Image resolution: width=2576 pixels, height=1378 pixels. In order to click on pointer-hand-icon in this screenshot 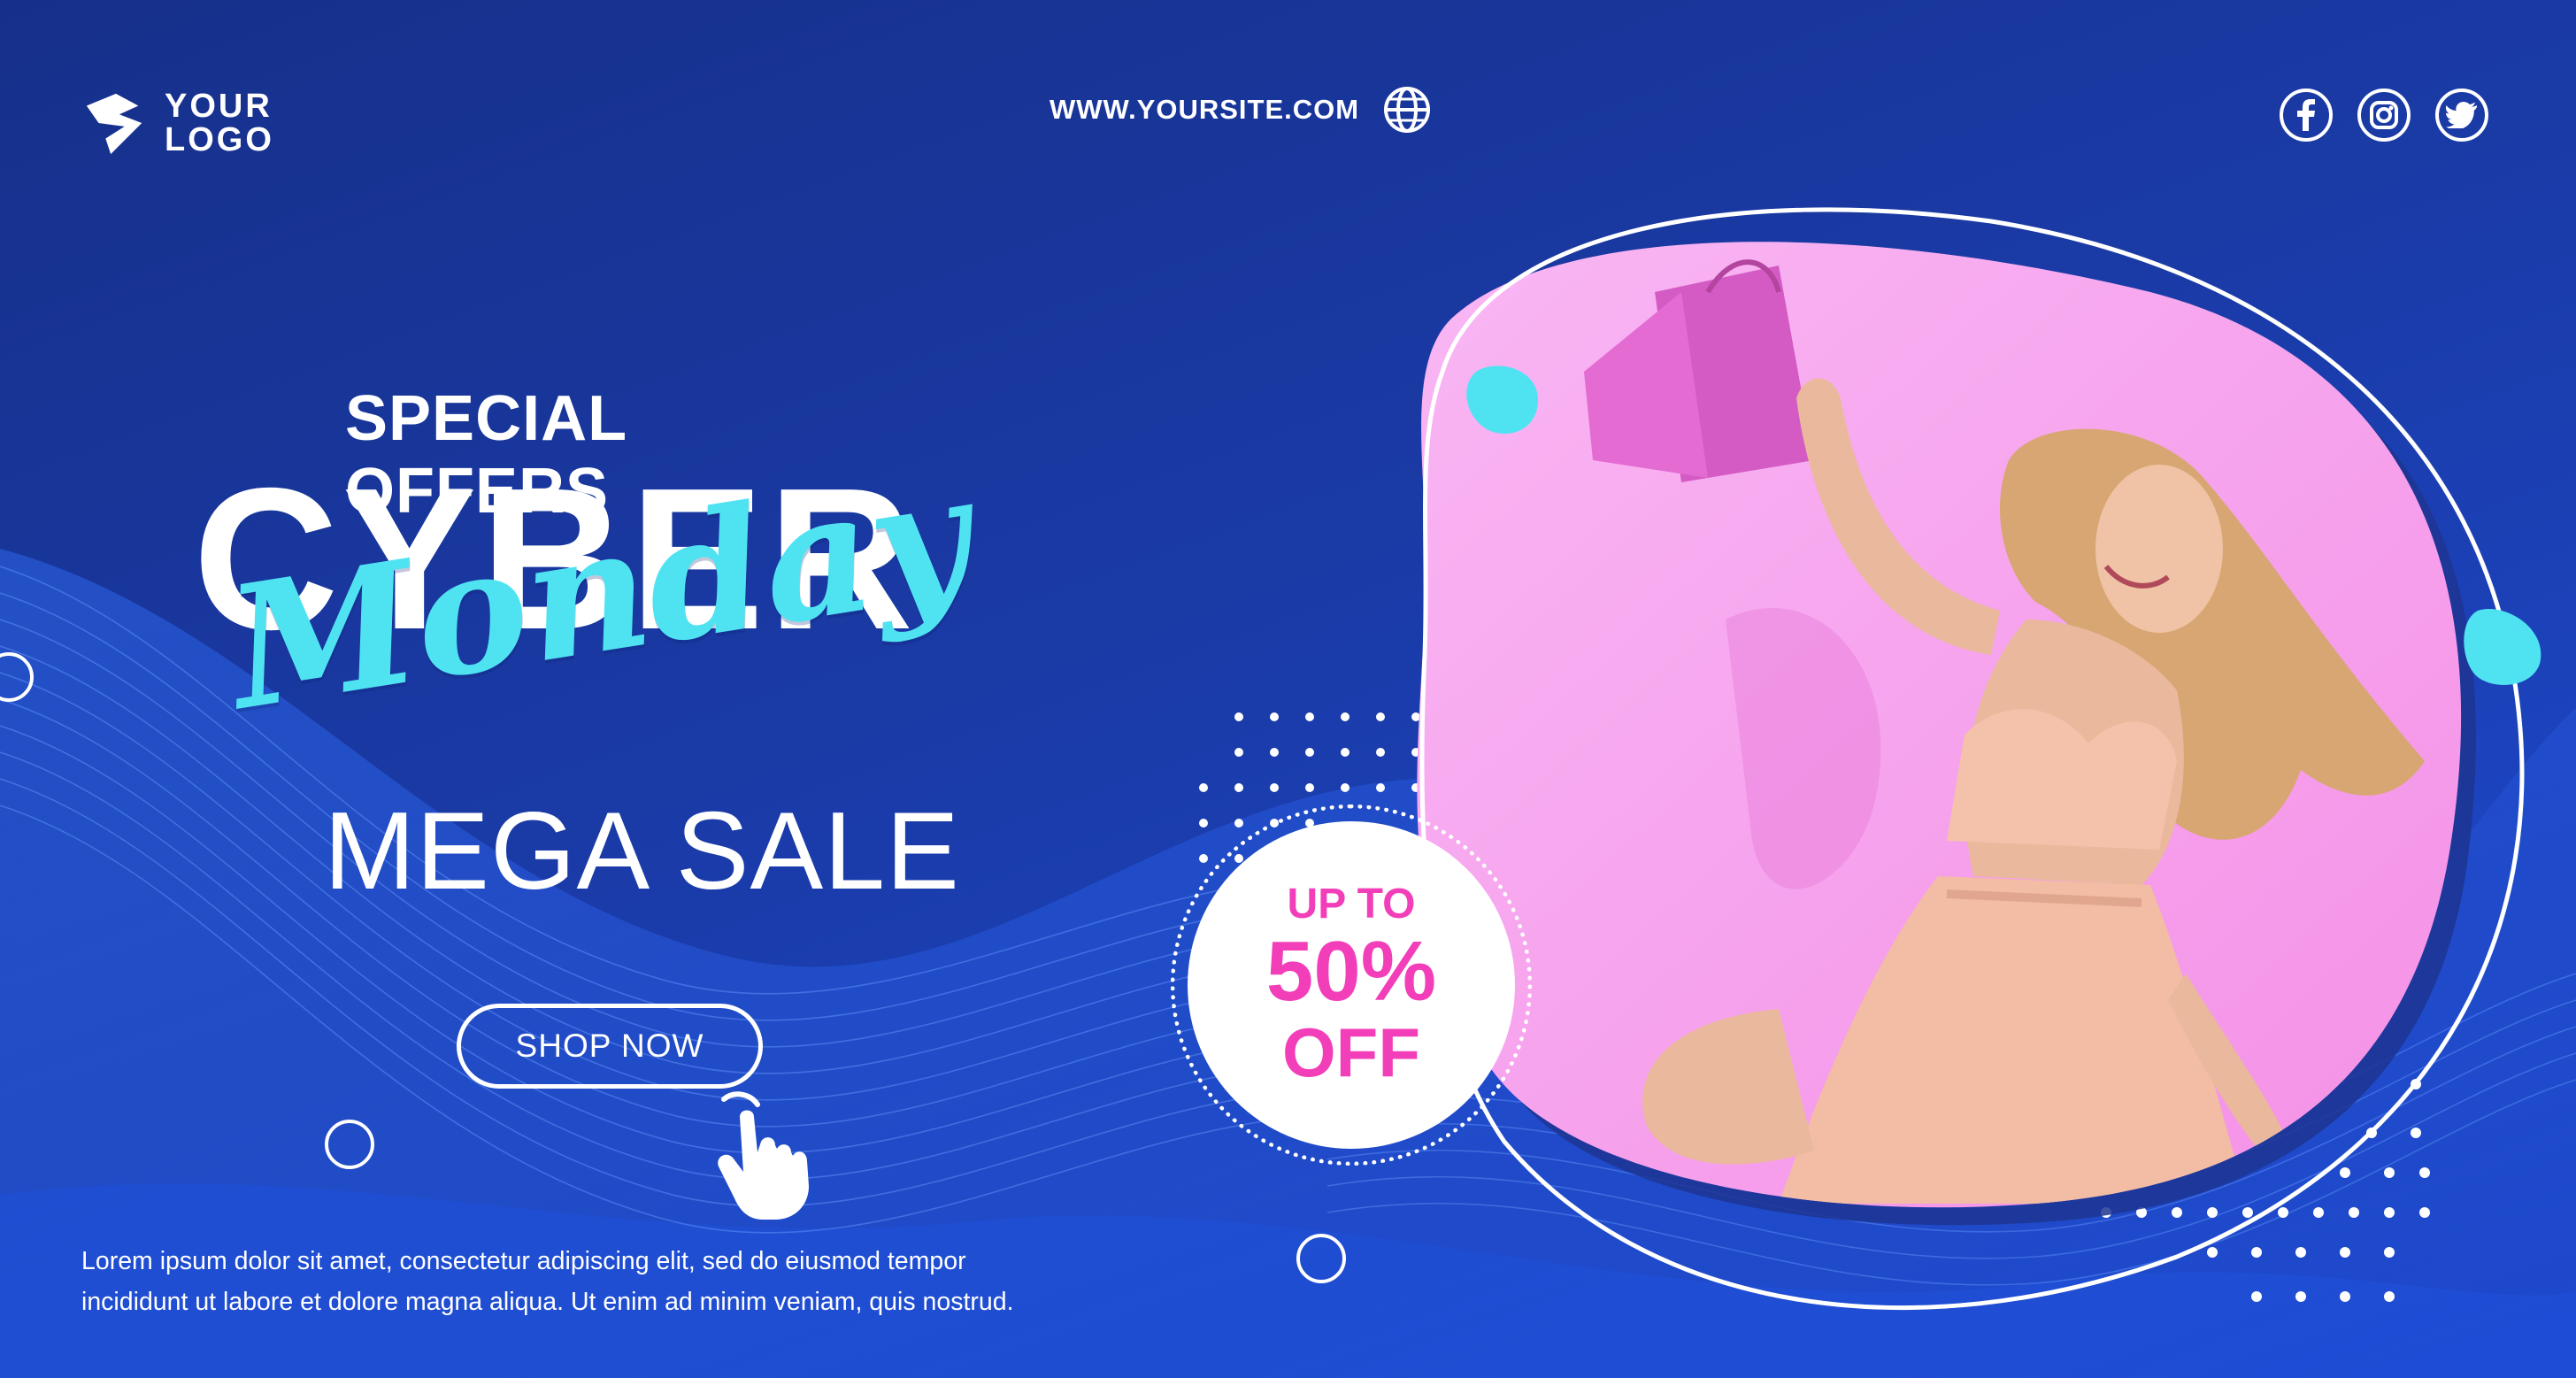, I will do `click(763, 1155)`.